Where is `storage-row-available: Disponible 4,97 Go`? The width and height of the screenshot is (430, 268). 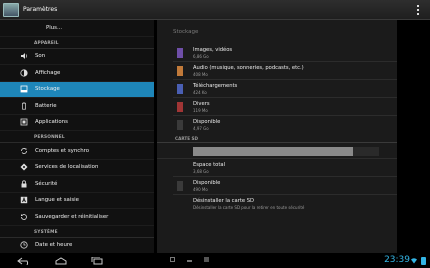 storage-row-available: Disponible 4,97 Go is located at coordinates (277, 124).